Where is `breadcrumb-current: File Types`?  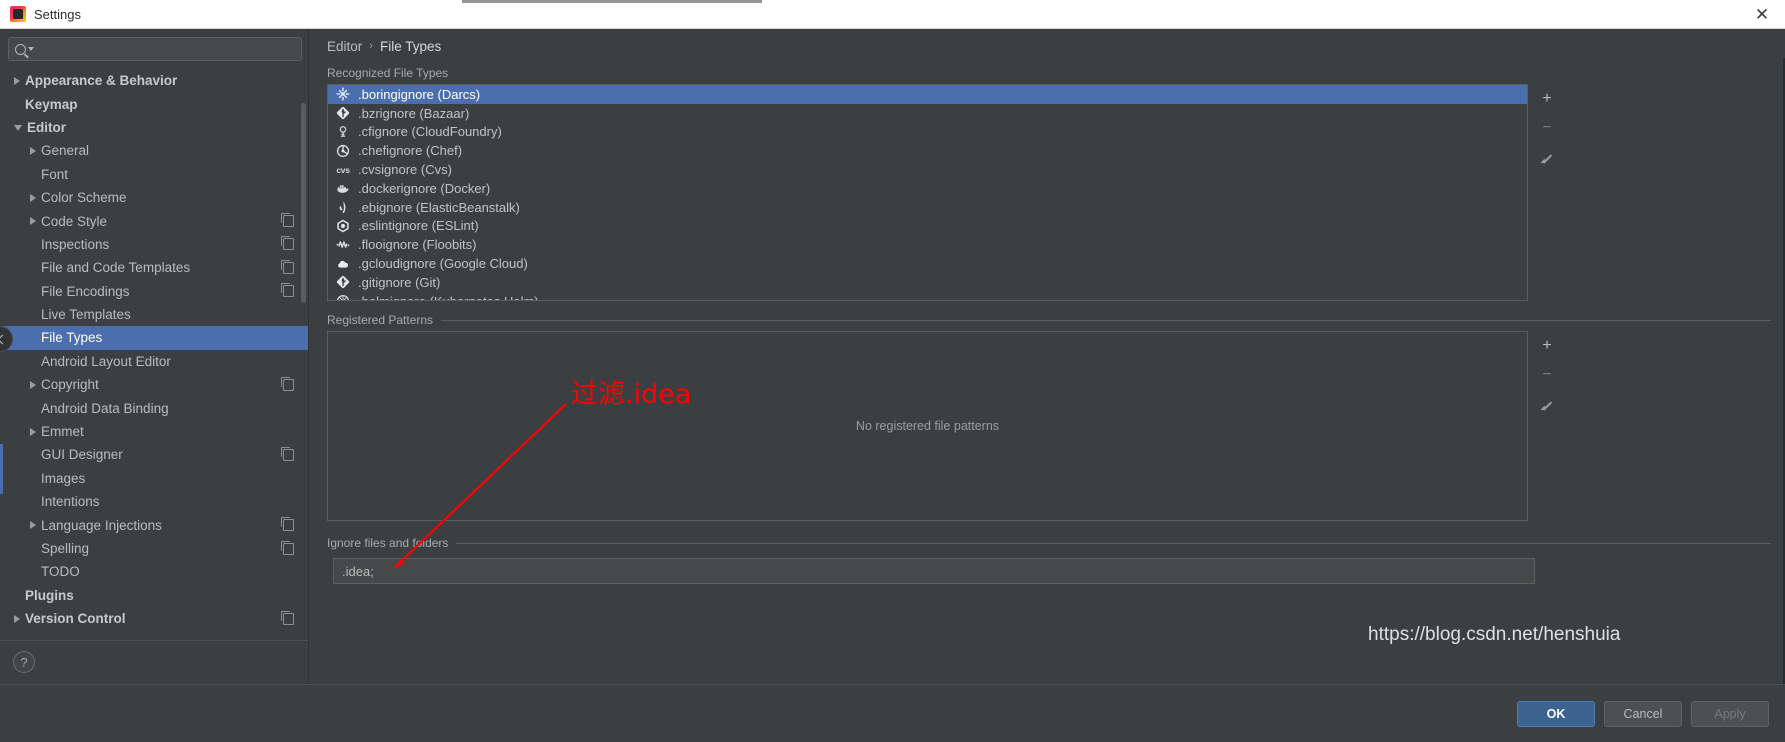
breadcrumb-current: File Types is located at coordinates (410, 46).